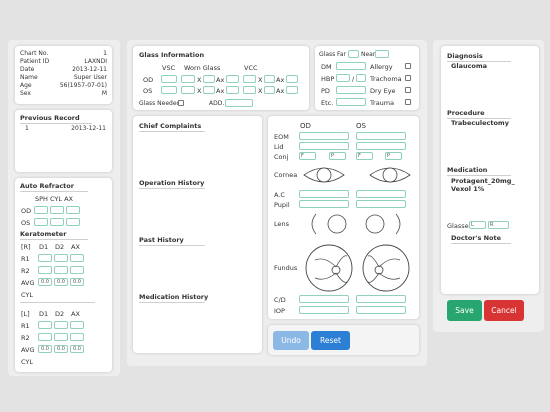  Describe the element at coordinates (324, 299) in the screenshot. I see `cd-od-field` at that location.